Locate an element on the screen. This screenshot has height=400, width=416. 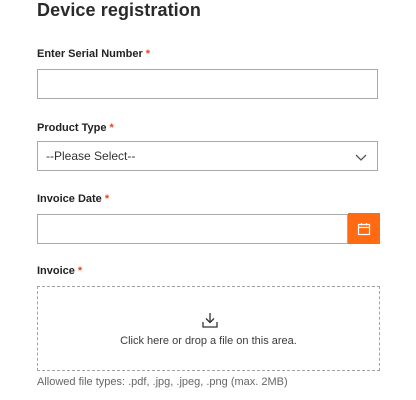
download-icon is located at coordinates (210, 320).